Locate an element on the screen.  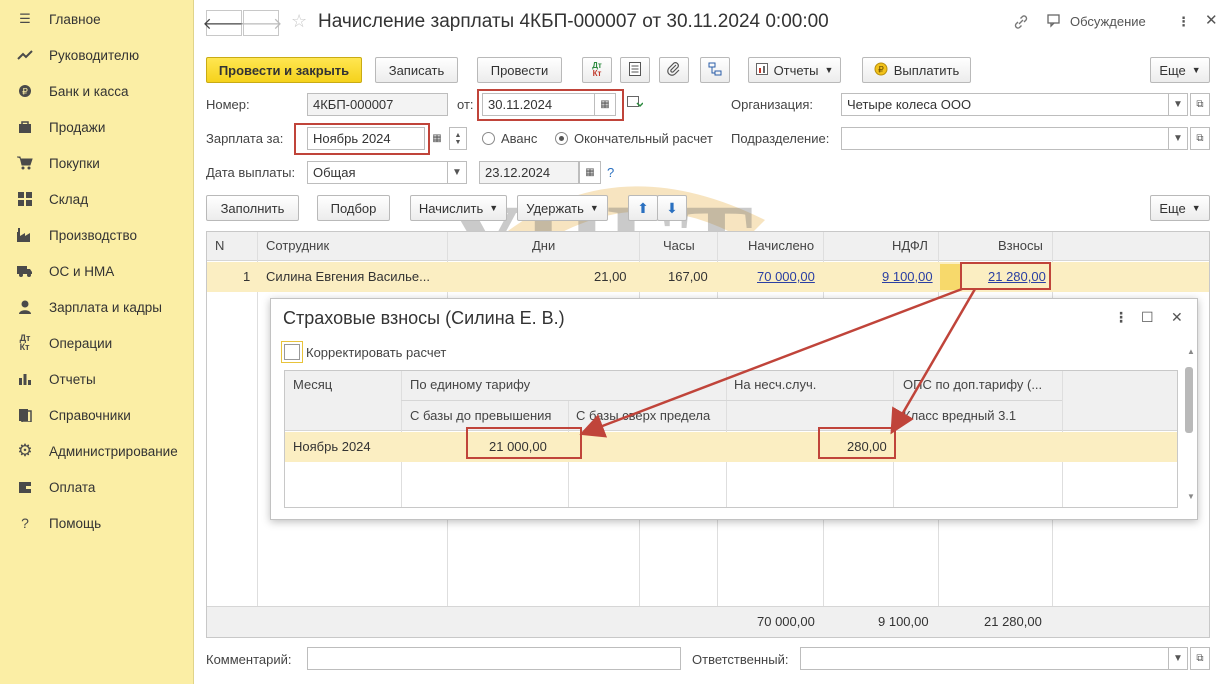
total-contrib: 21 280,00 is located at coordinates (1013, 621).